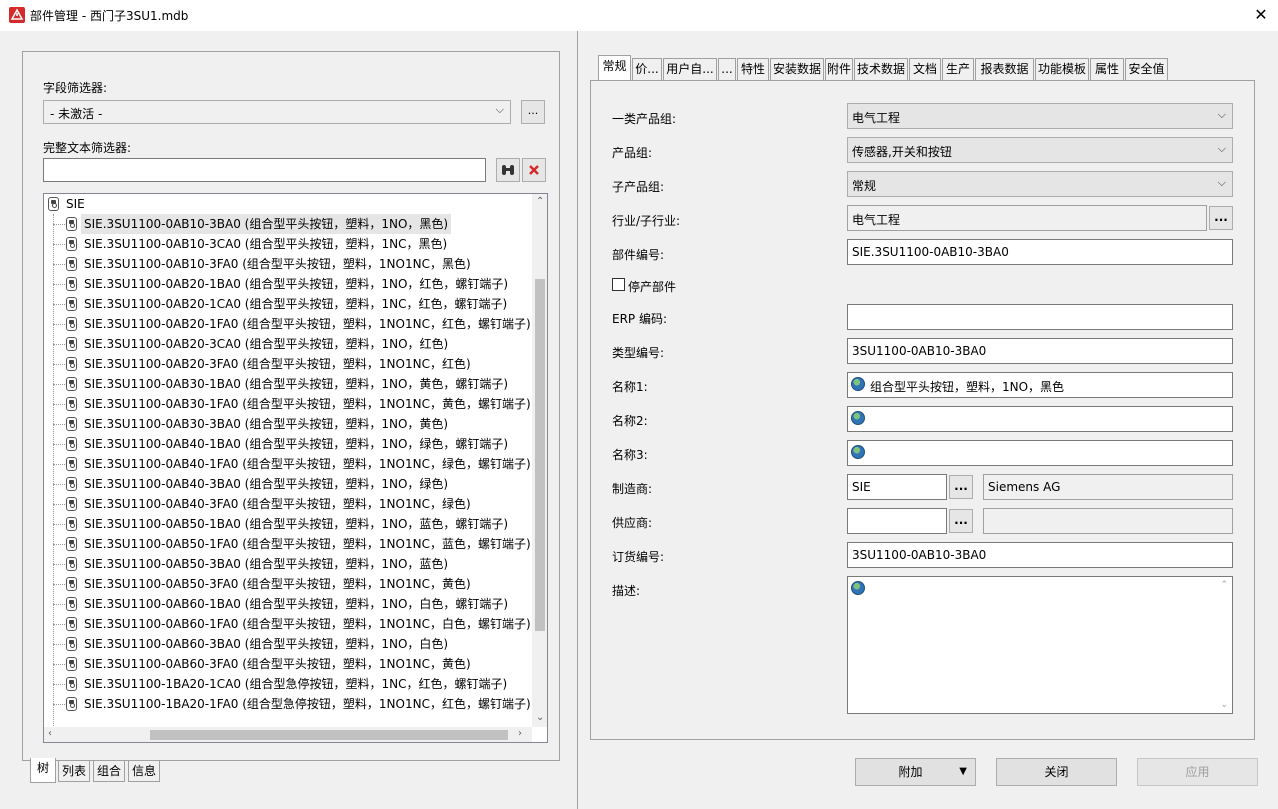 This screenshot has height=809, width=1278. I want to click on tab-11: 功能模板, so click(1062, 69).